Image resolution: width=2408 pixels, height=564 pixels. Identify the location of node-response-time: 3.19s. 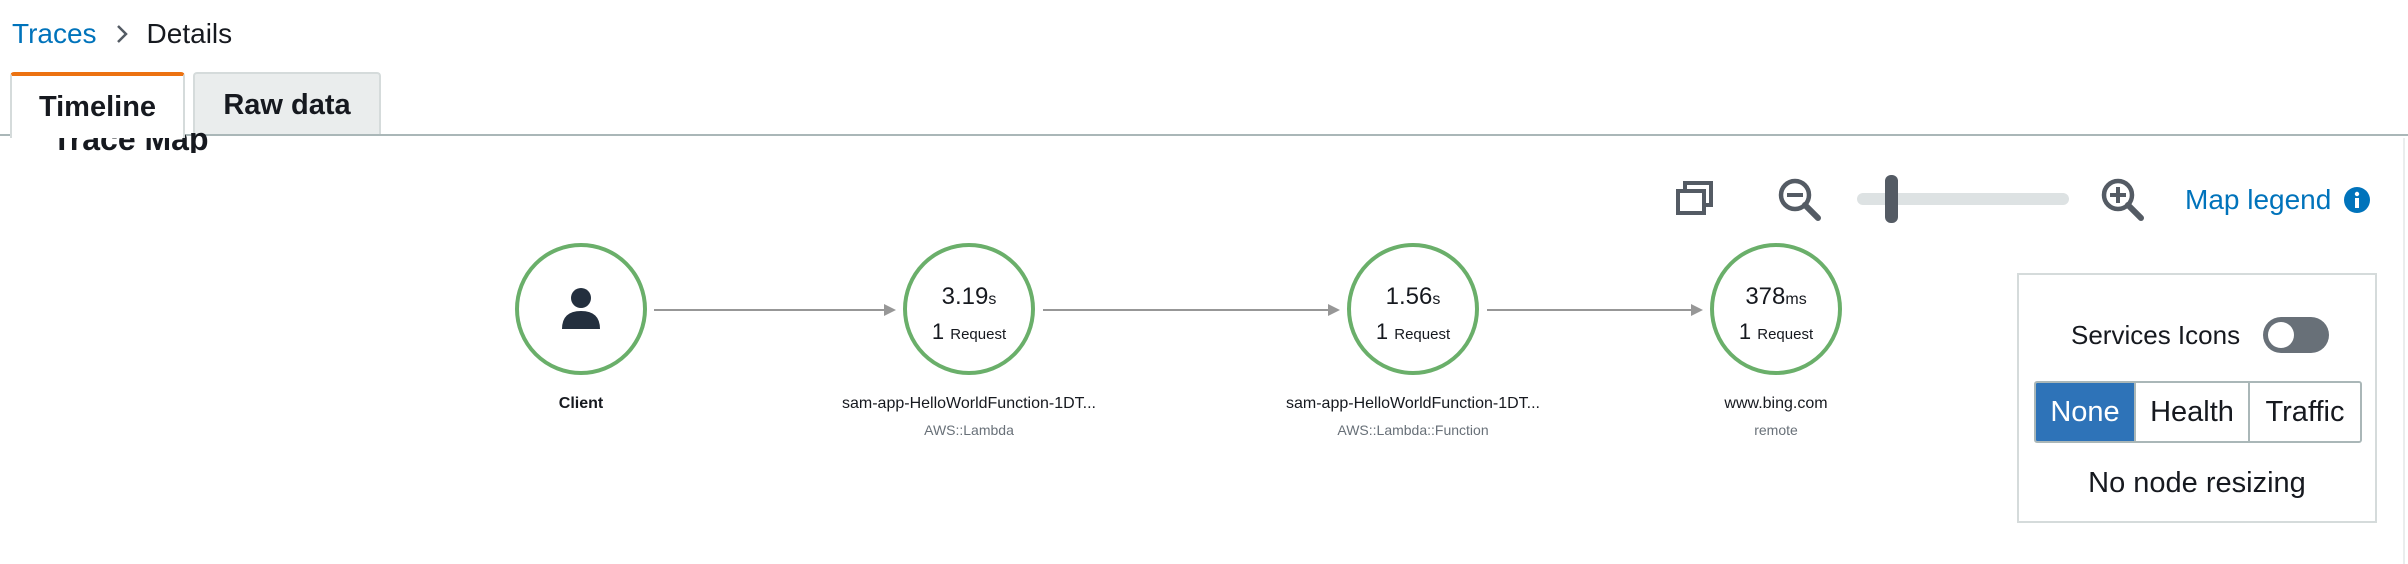
(969, 297).